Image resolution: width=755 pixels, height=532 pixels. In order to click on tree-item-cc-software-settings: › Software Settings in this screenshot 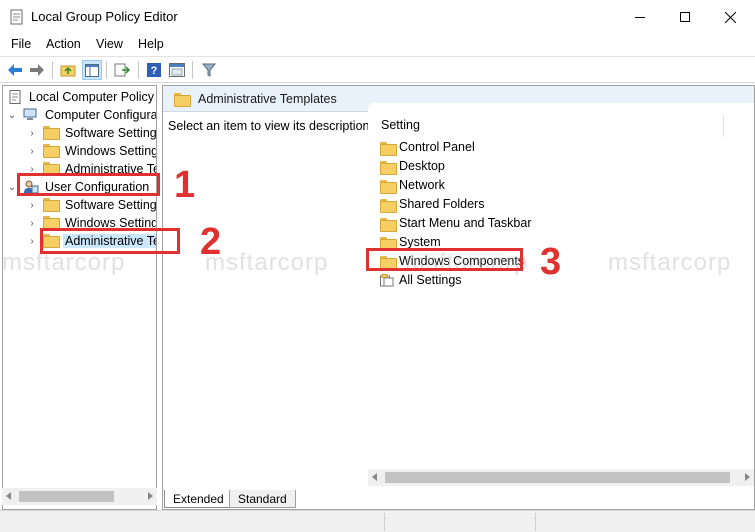, I will do `click(92, 133)`.